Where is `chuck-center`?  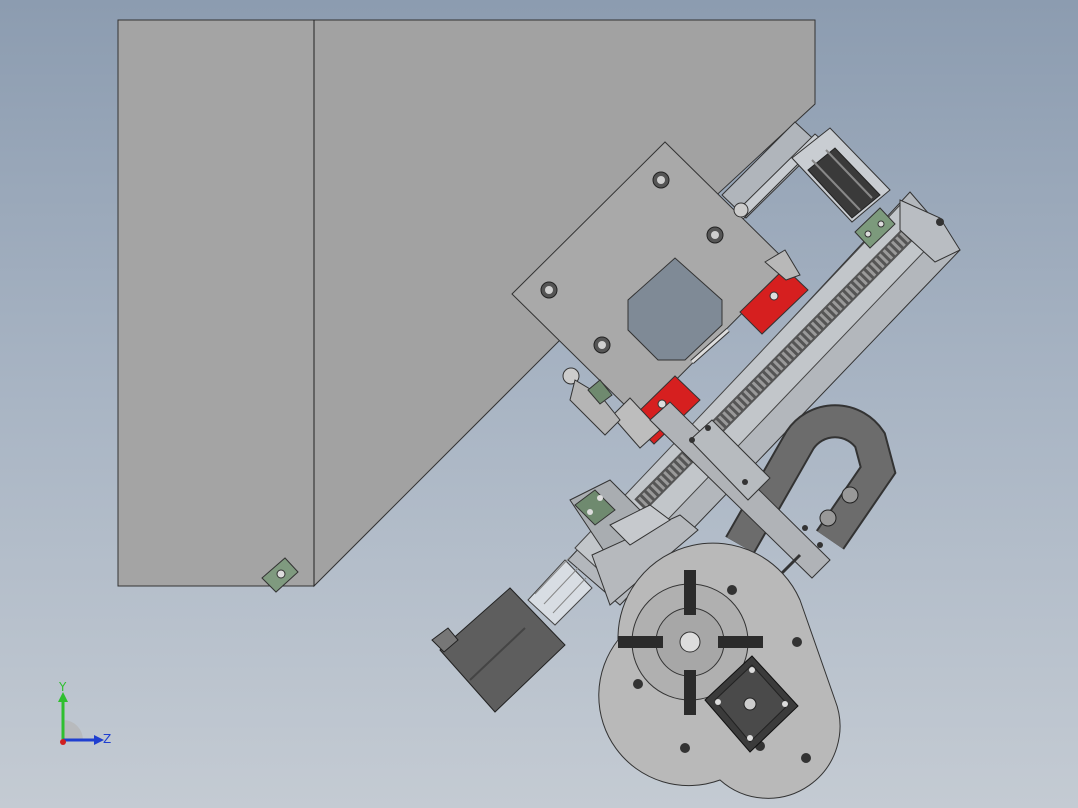
chuck-center is located at coordinates (690, 642).